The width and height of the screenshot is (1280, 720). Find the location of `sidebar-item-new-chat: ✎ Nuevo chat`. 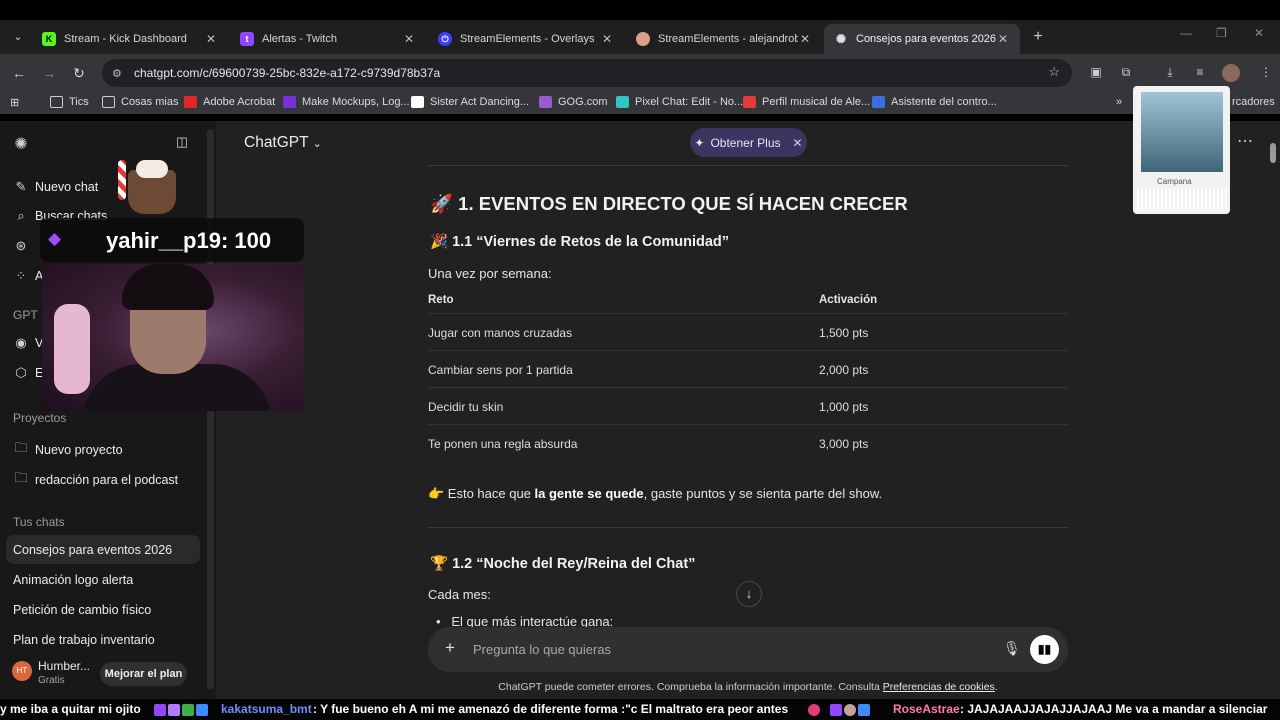

sidebar-item-new-chat: ✎ Nuevo chat is located at coordinates (56, 187).